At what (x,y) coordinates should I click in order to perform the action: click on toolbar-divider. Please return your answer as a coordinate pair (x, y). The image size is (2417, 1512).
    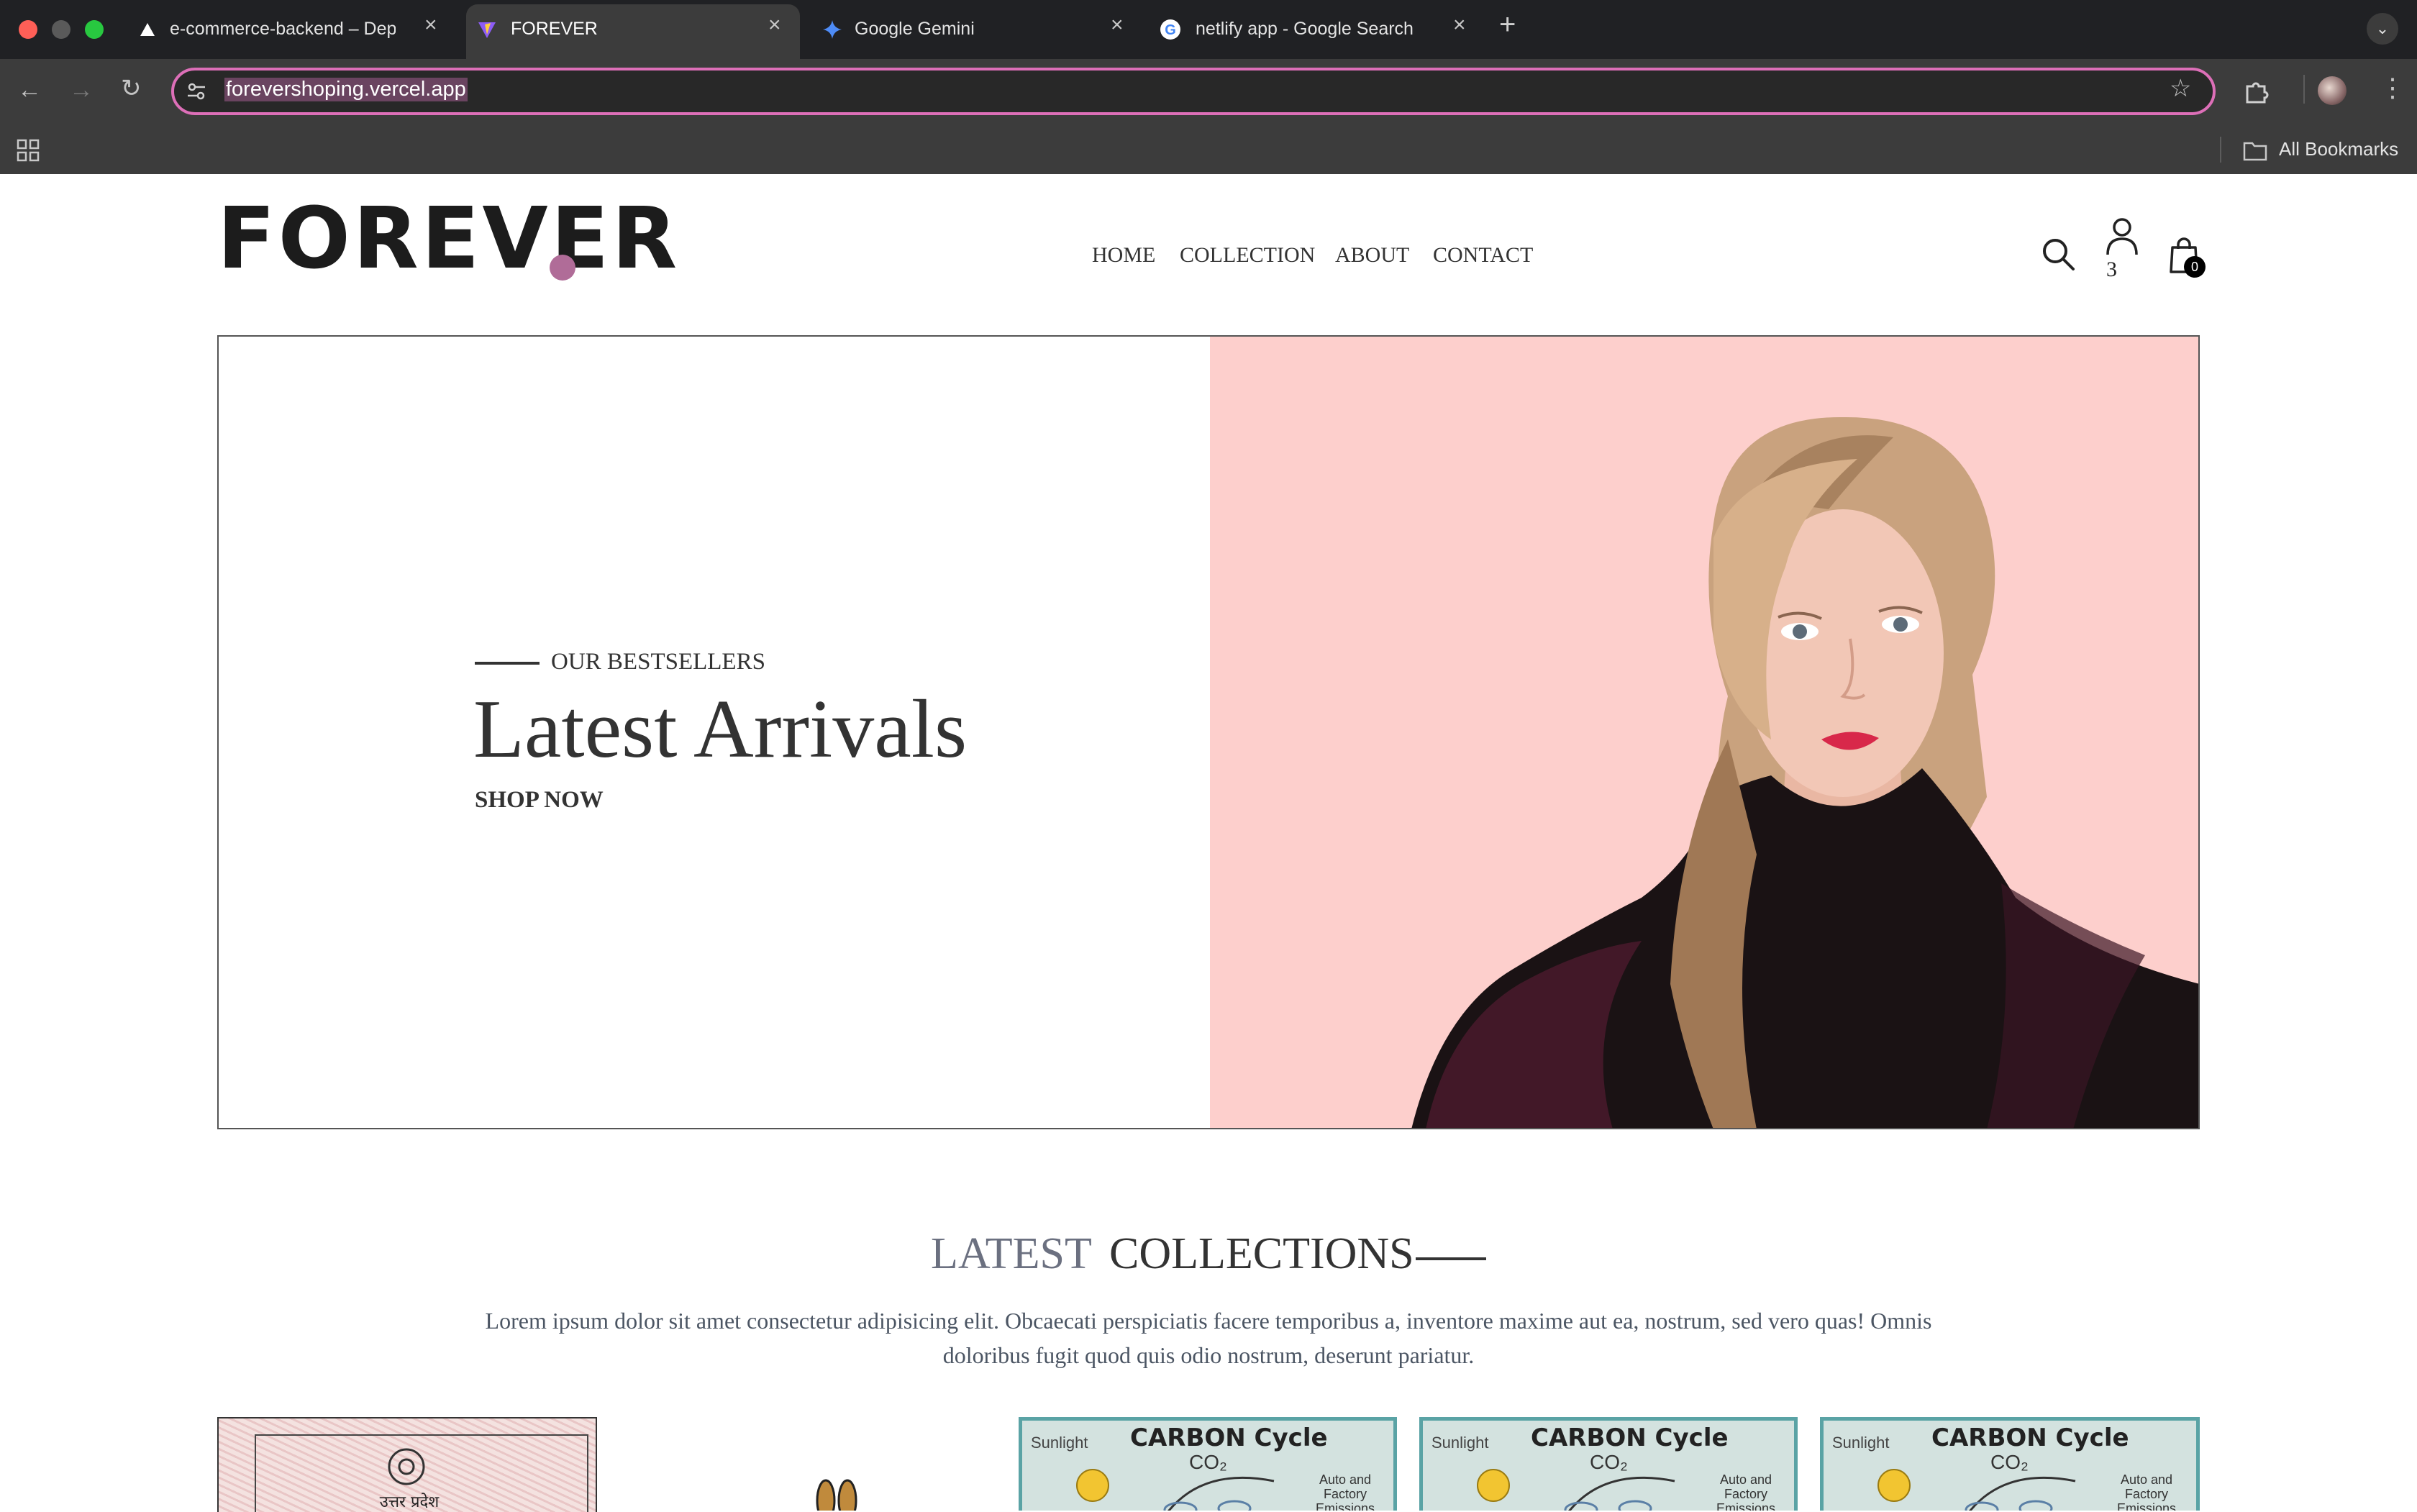
    Looking at the image, I should click on (2304, 89).